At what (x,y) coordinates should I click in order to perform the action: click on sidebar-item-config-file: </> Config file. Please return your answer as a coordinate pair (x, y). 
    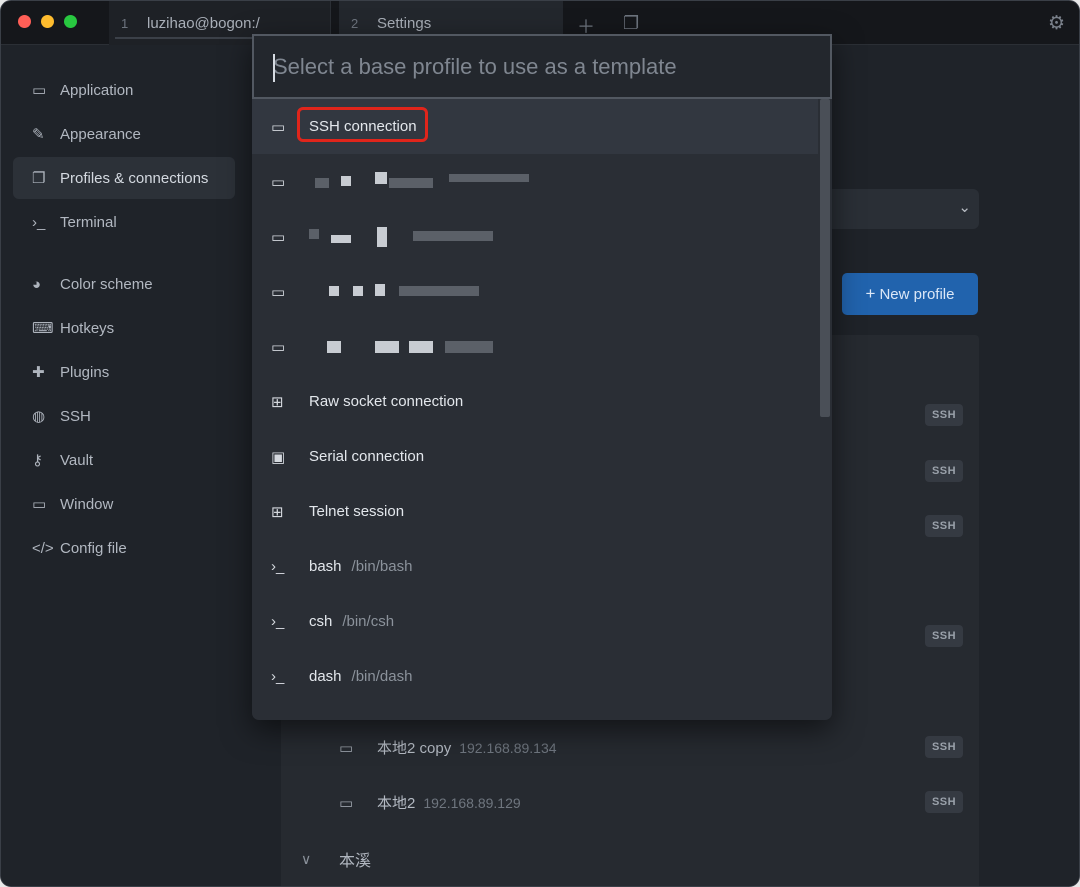
    Looking at the image, I should click on (124, 548).